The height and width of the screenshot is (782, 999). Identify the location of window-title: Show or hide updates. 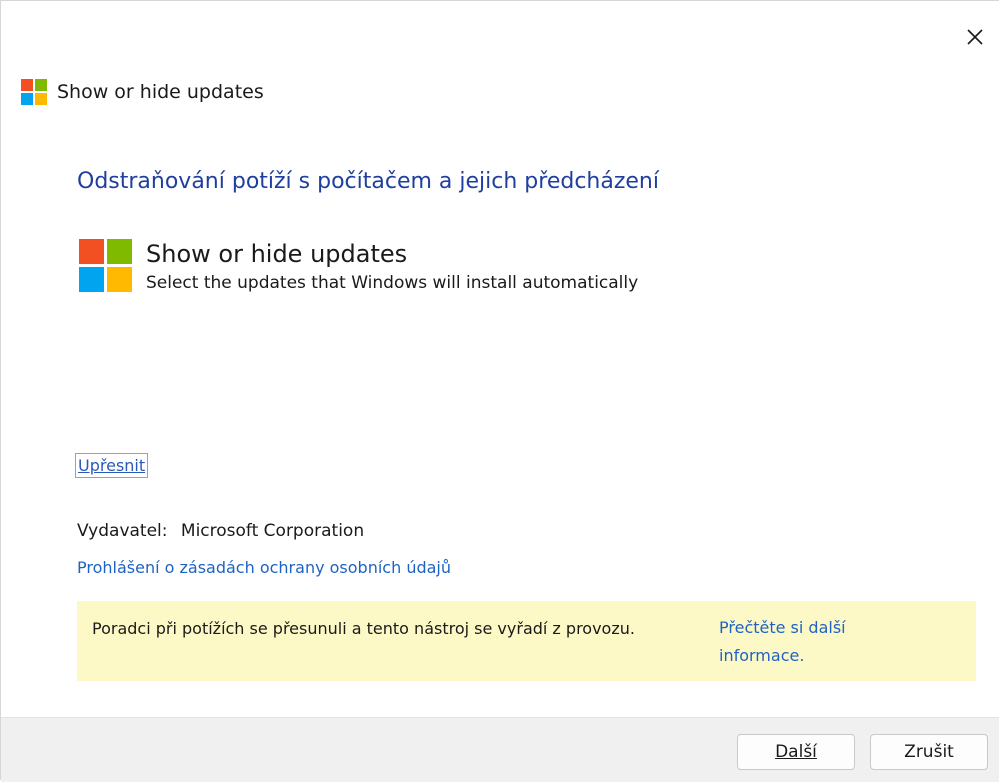
(160, 92).